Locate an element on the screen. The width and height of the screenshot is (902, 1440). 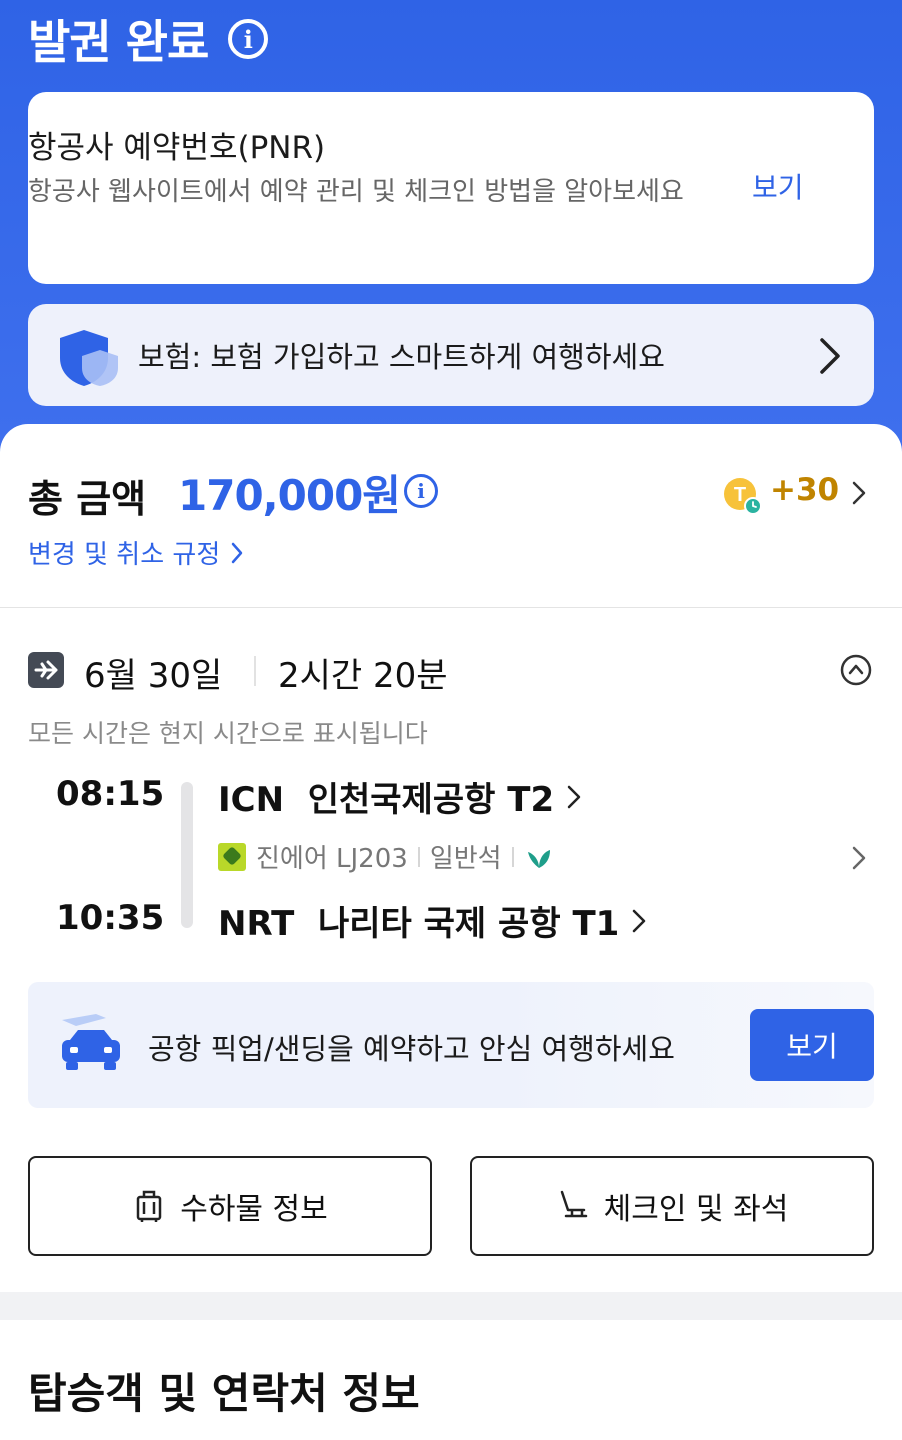
pnr-title: 항공사 예약번호(PNR) is located at coordinates (177, 148).